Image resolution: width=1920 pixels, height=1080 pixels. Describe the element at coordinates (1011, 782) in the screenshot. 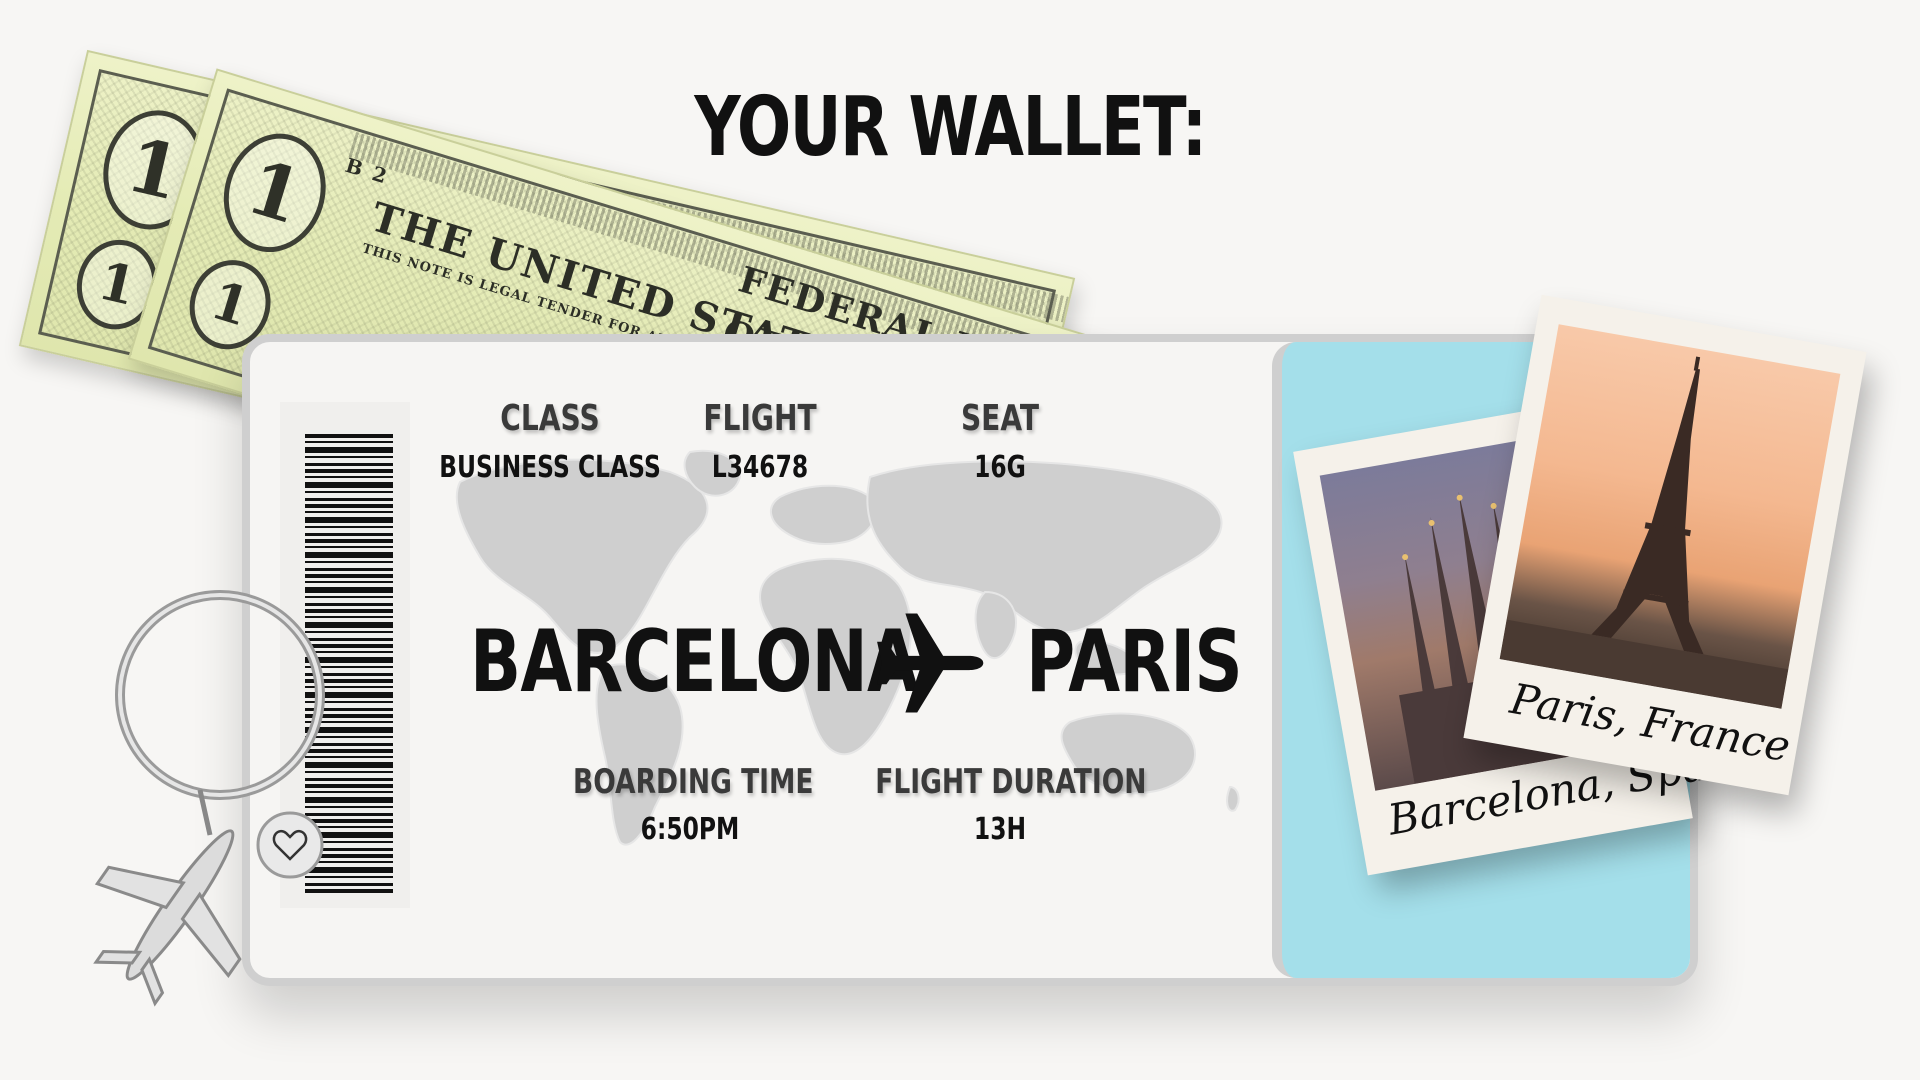

I see `flight-duration-label: FLIGHT DURATION` at that location.